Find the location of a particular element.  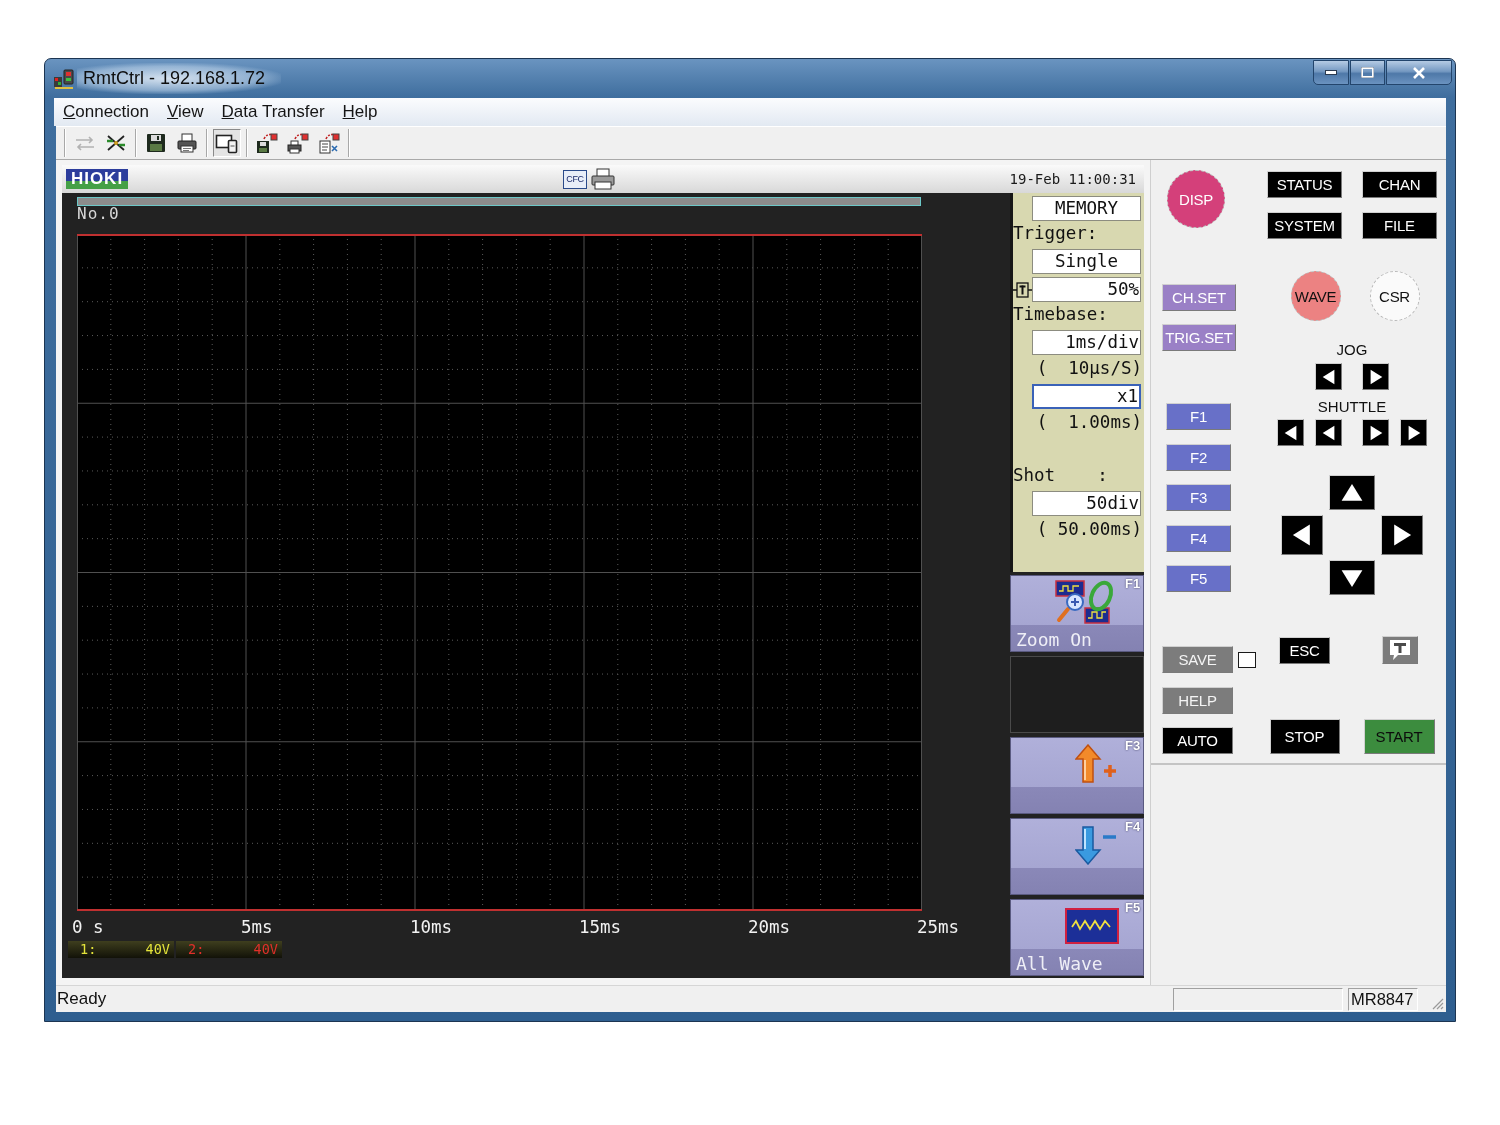

setting-label: Shot : is located at coordinates (1060, 475).